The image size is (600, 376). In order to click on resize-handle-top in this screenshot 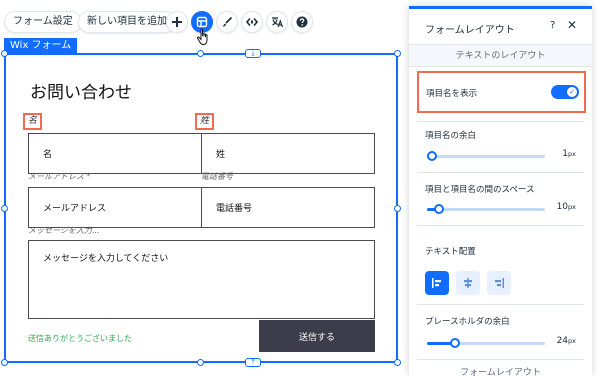, I will do `click(200, 53)`.